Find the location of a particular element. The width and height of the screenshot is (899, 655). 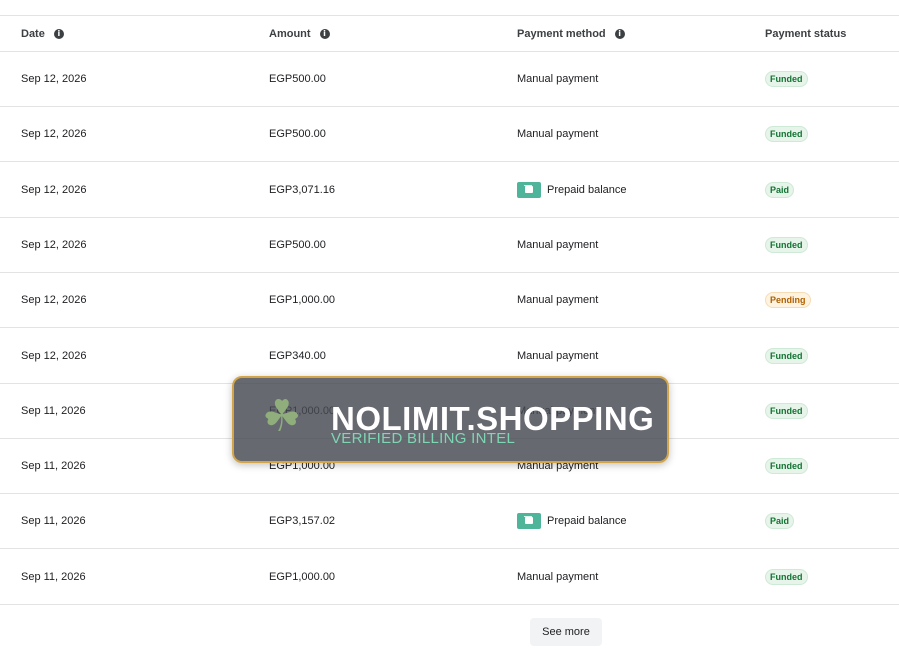

status-badge: Pending is located at coordinates (788, 299).